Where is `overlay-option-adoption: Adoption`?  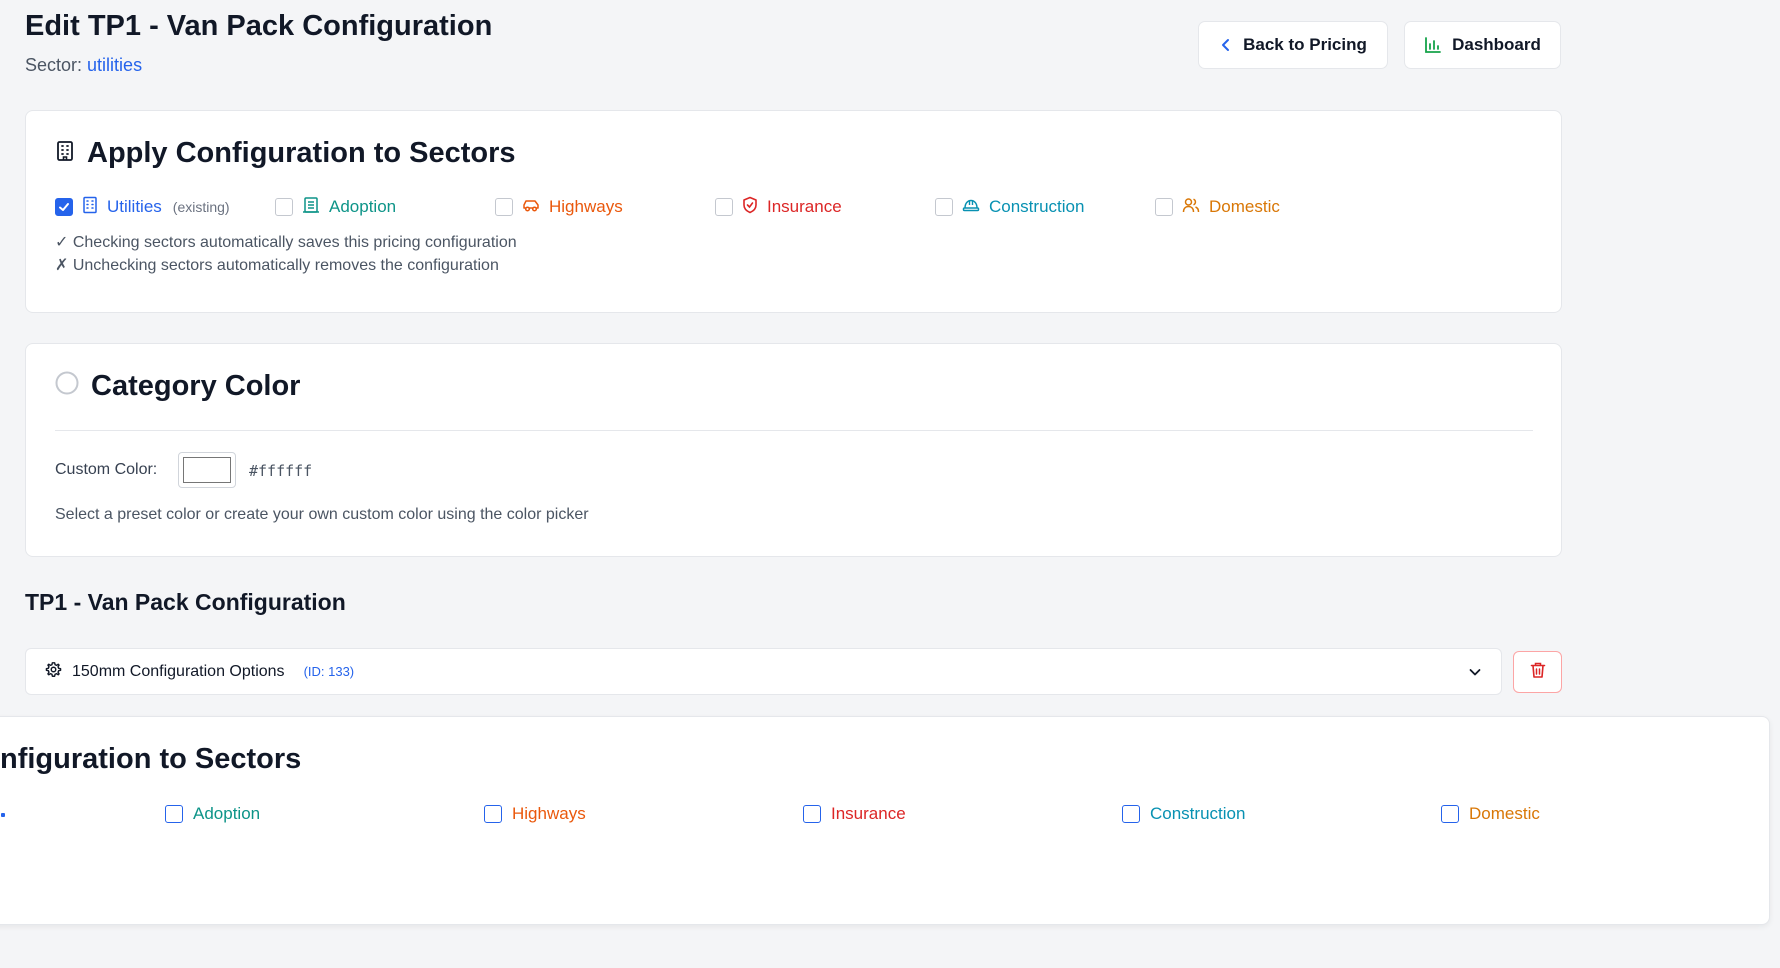
overlay-option-adoption: Adoption is located at coordinates (212, 814).